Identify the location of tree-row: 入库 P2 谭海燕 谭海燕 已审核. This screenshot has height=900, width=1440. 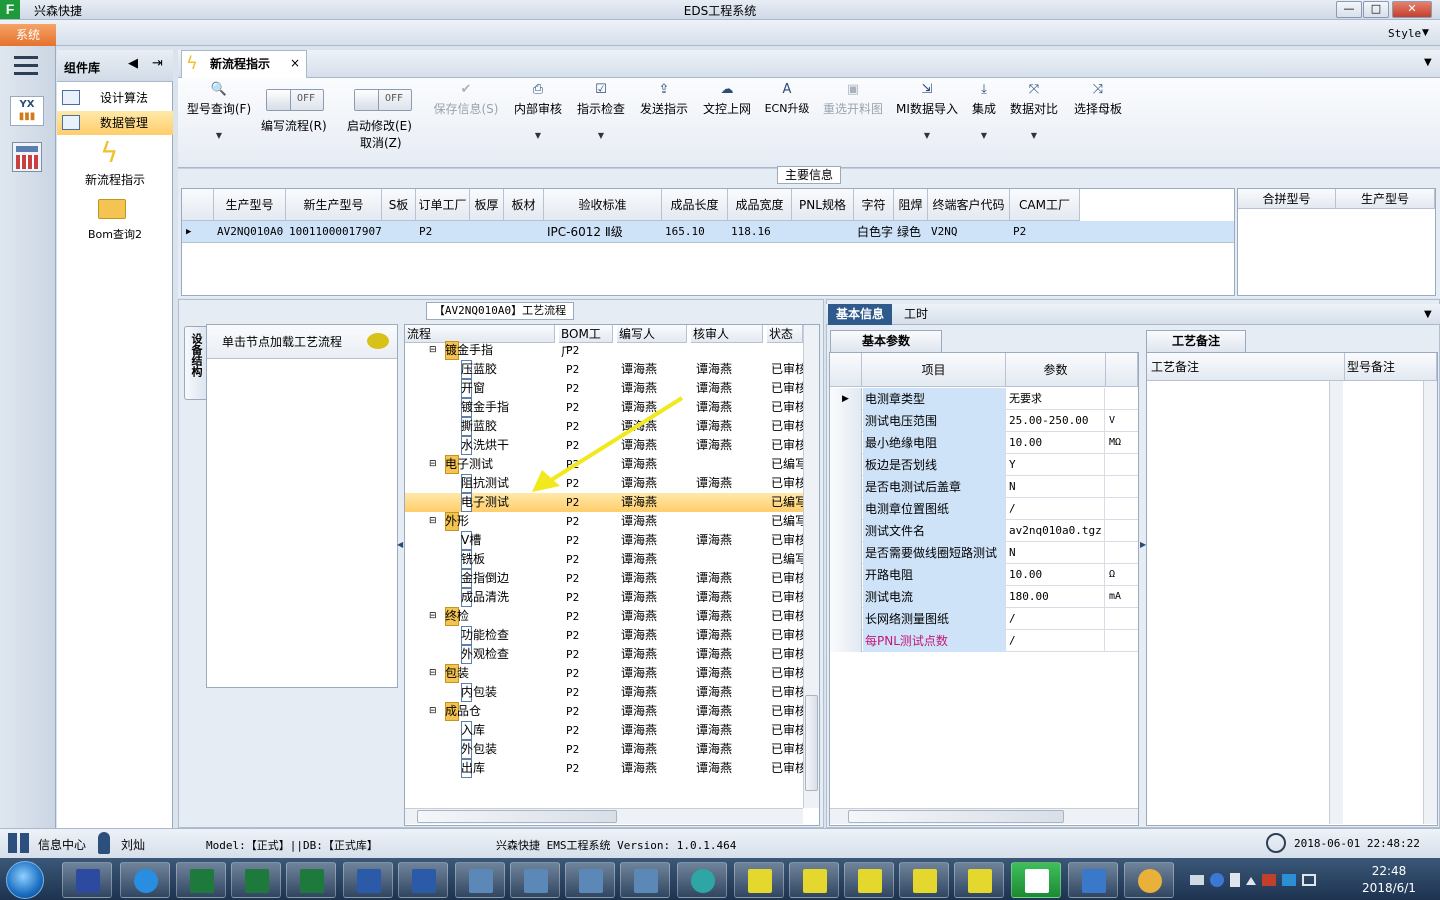
(604, 730).